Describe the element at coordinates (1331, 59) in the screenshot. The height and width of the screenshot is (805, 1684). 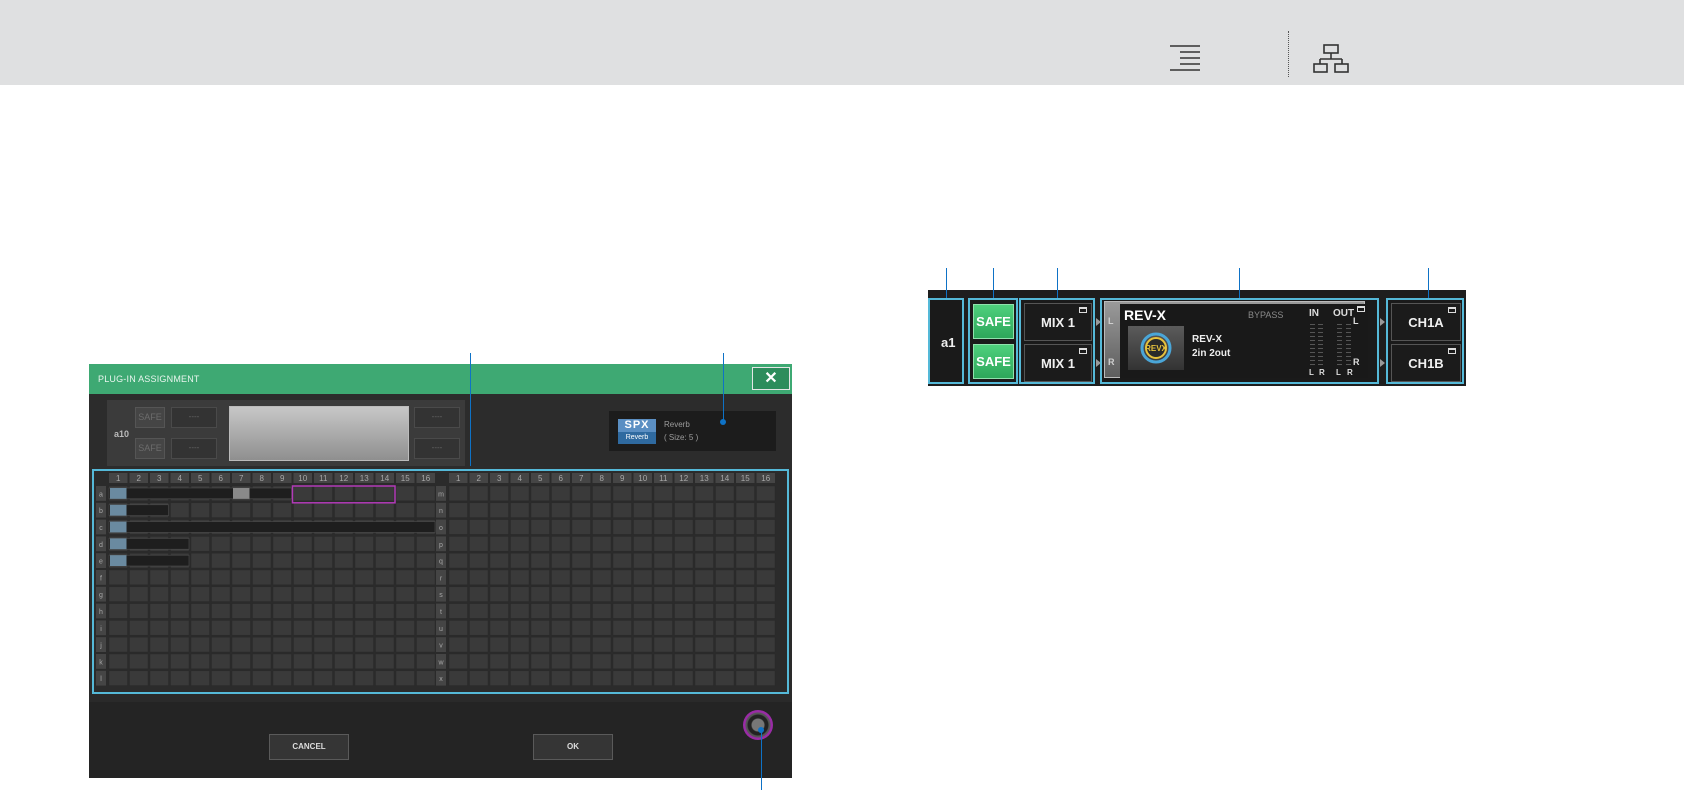
I see `hierarchy-network-icon` at that location.